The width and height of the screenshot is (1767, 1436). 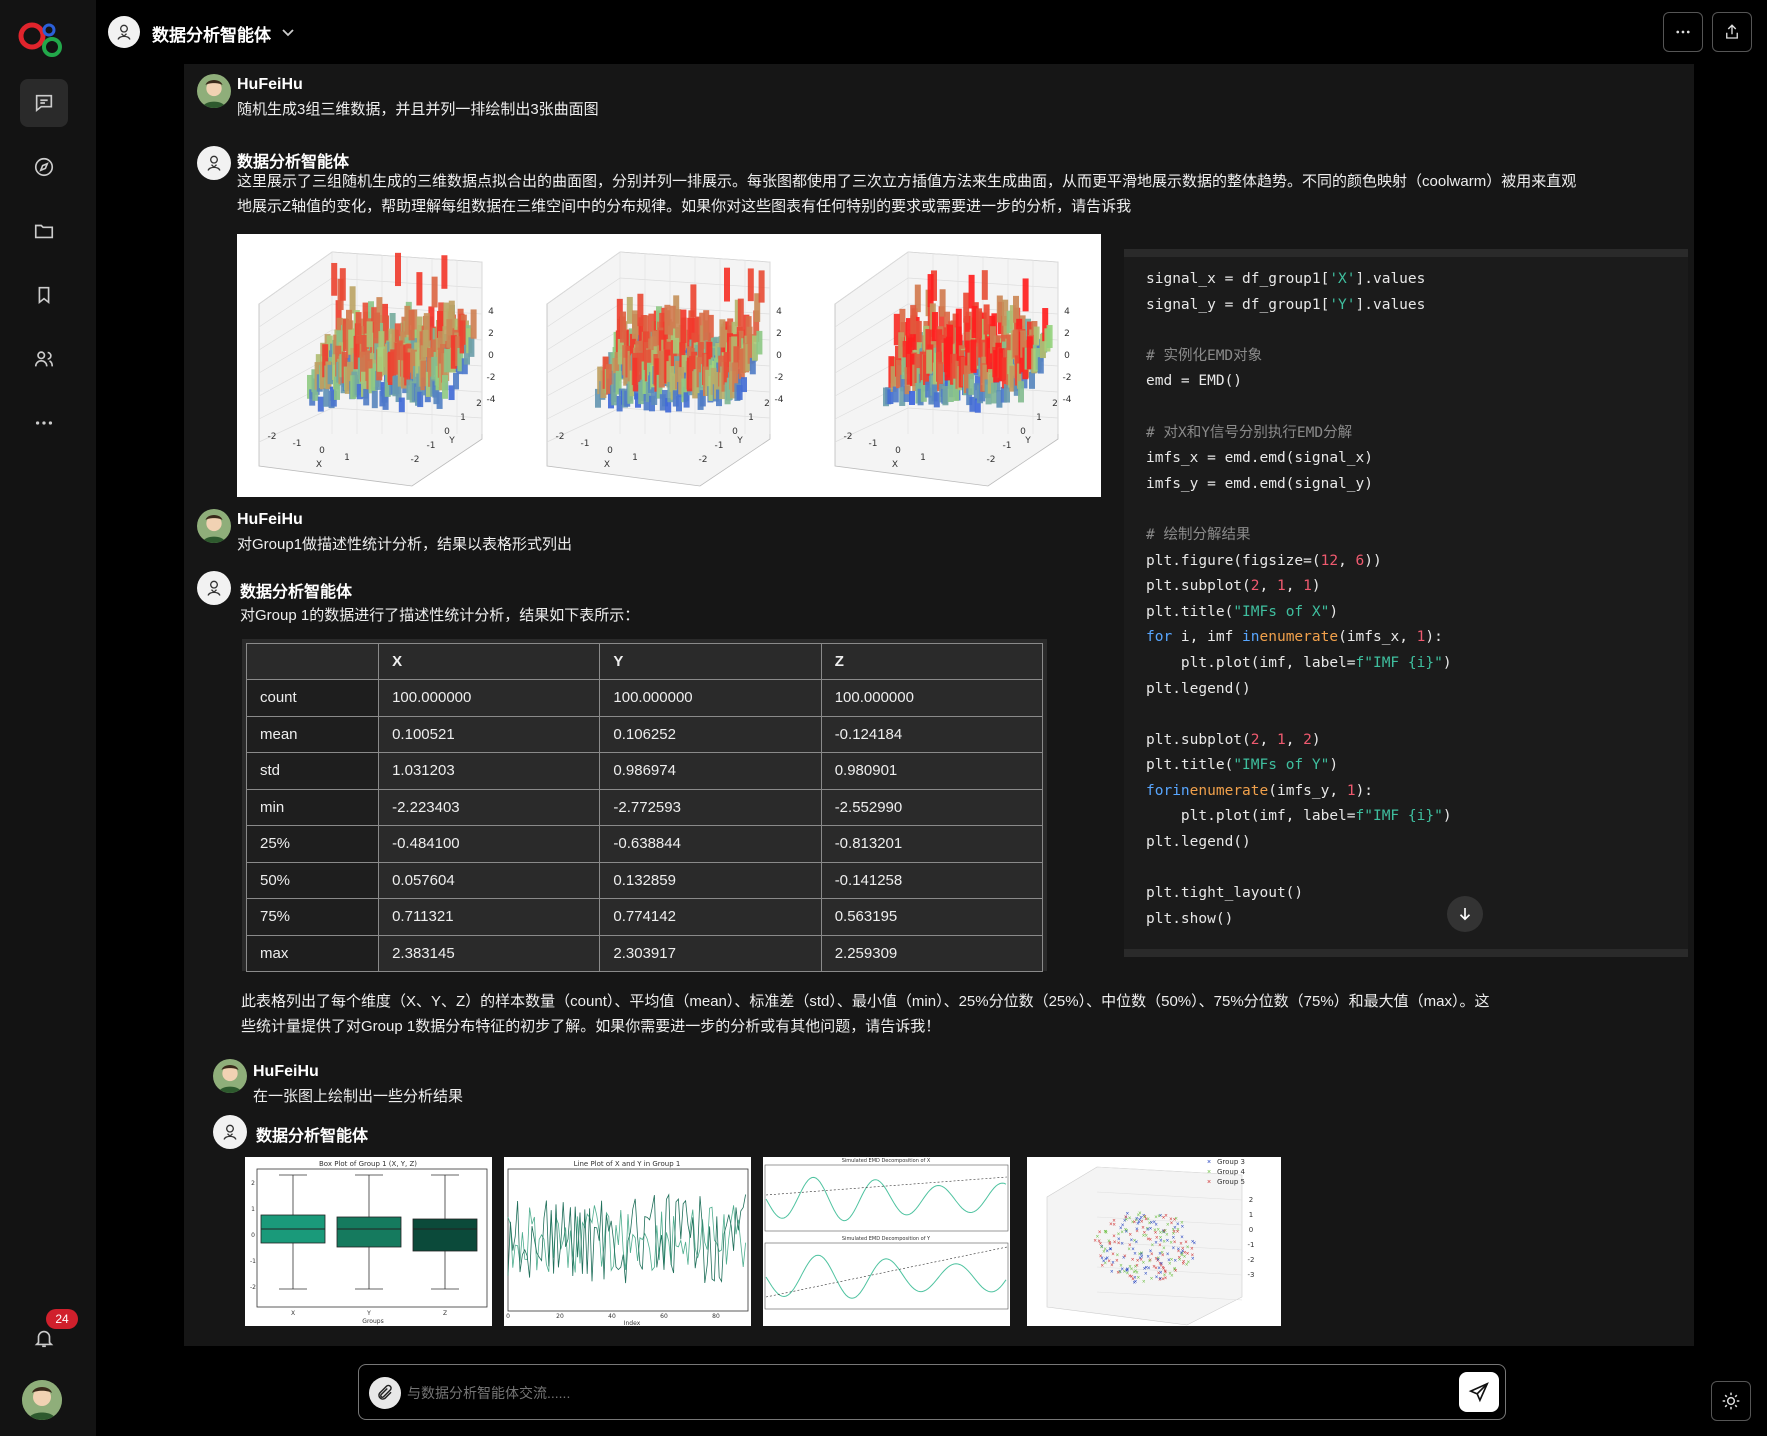 What do you see at coordinates (1209, 1162) in the screenshot?
I see `legend-marker: ×` at bounding box center [1209, 1162].